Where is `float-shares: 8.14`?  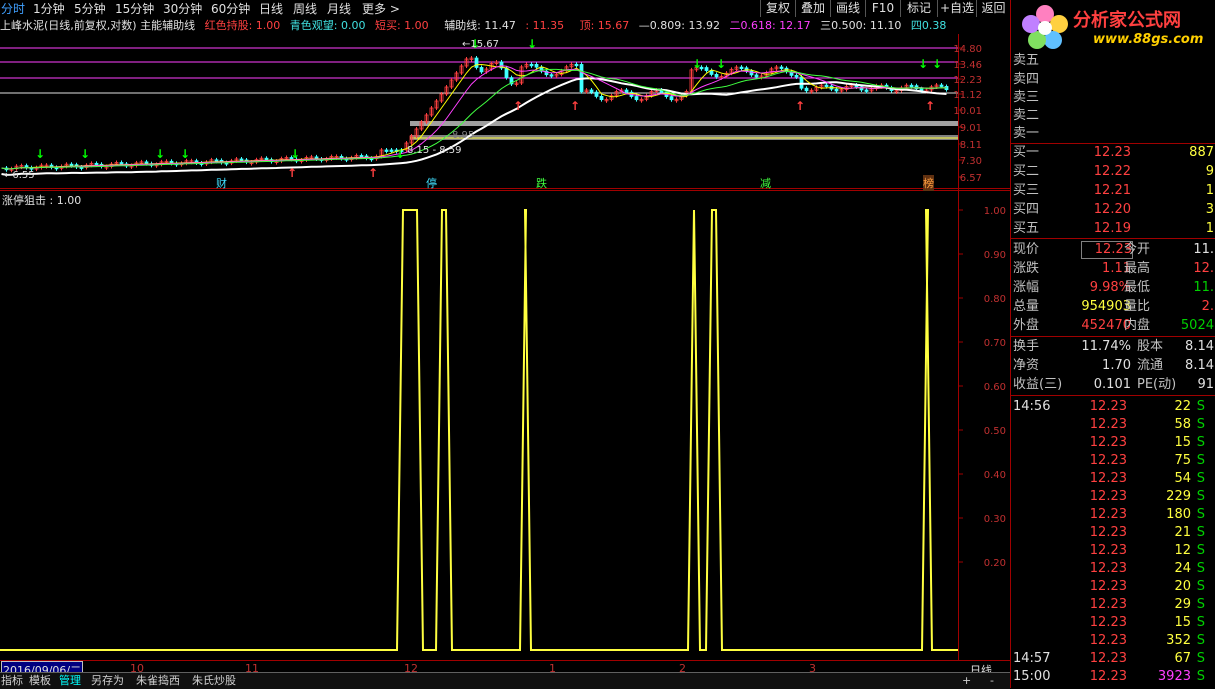 float-shares: 8.14 is located at coordinates (1199, 365).